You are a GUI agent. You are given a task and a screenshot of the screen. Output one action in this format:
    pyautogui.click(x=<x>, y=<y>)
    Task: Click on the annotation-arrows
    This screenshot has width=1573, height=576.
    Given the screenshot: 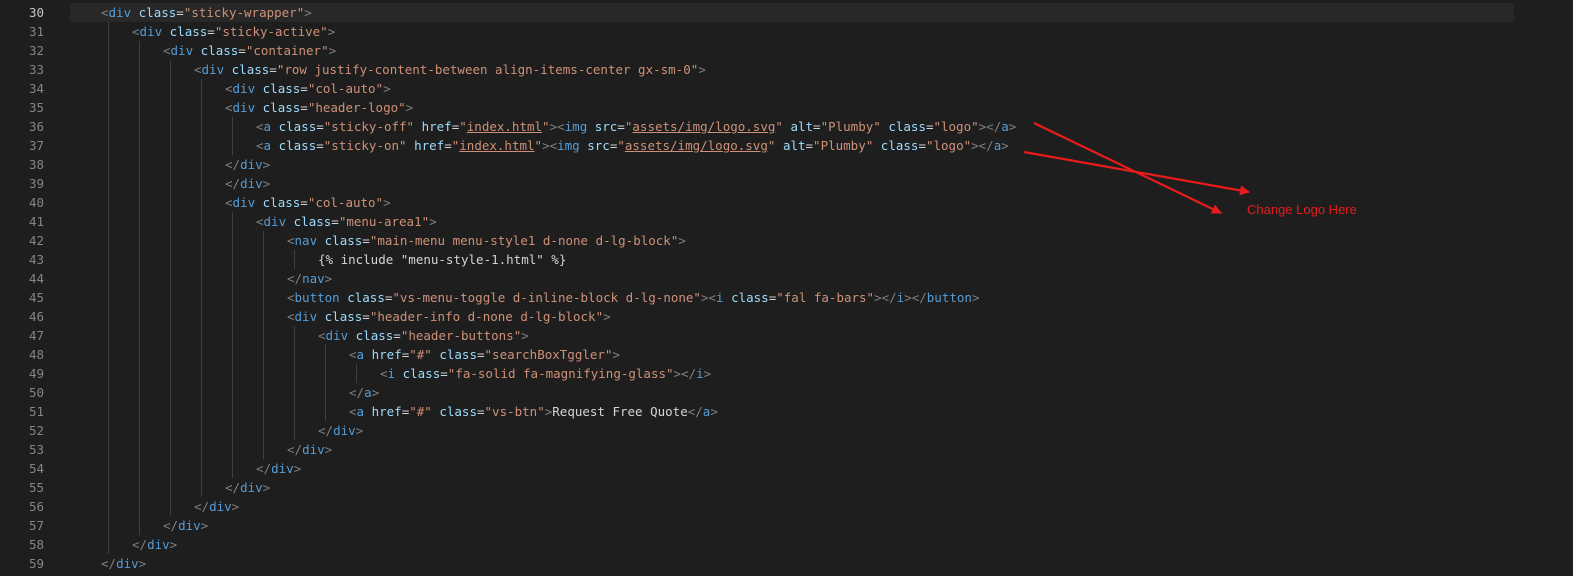 What is the action you would take?
    pyautogui.click(x=1136, y=168)
    